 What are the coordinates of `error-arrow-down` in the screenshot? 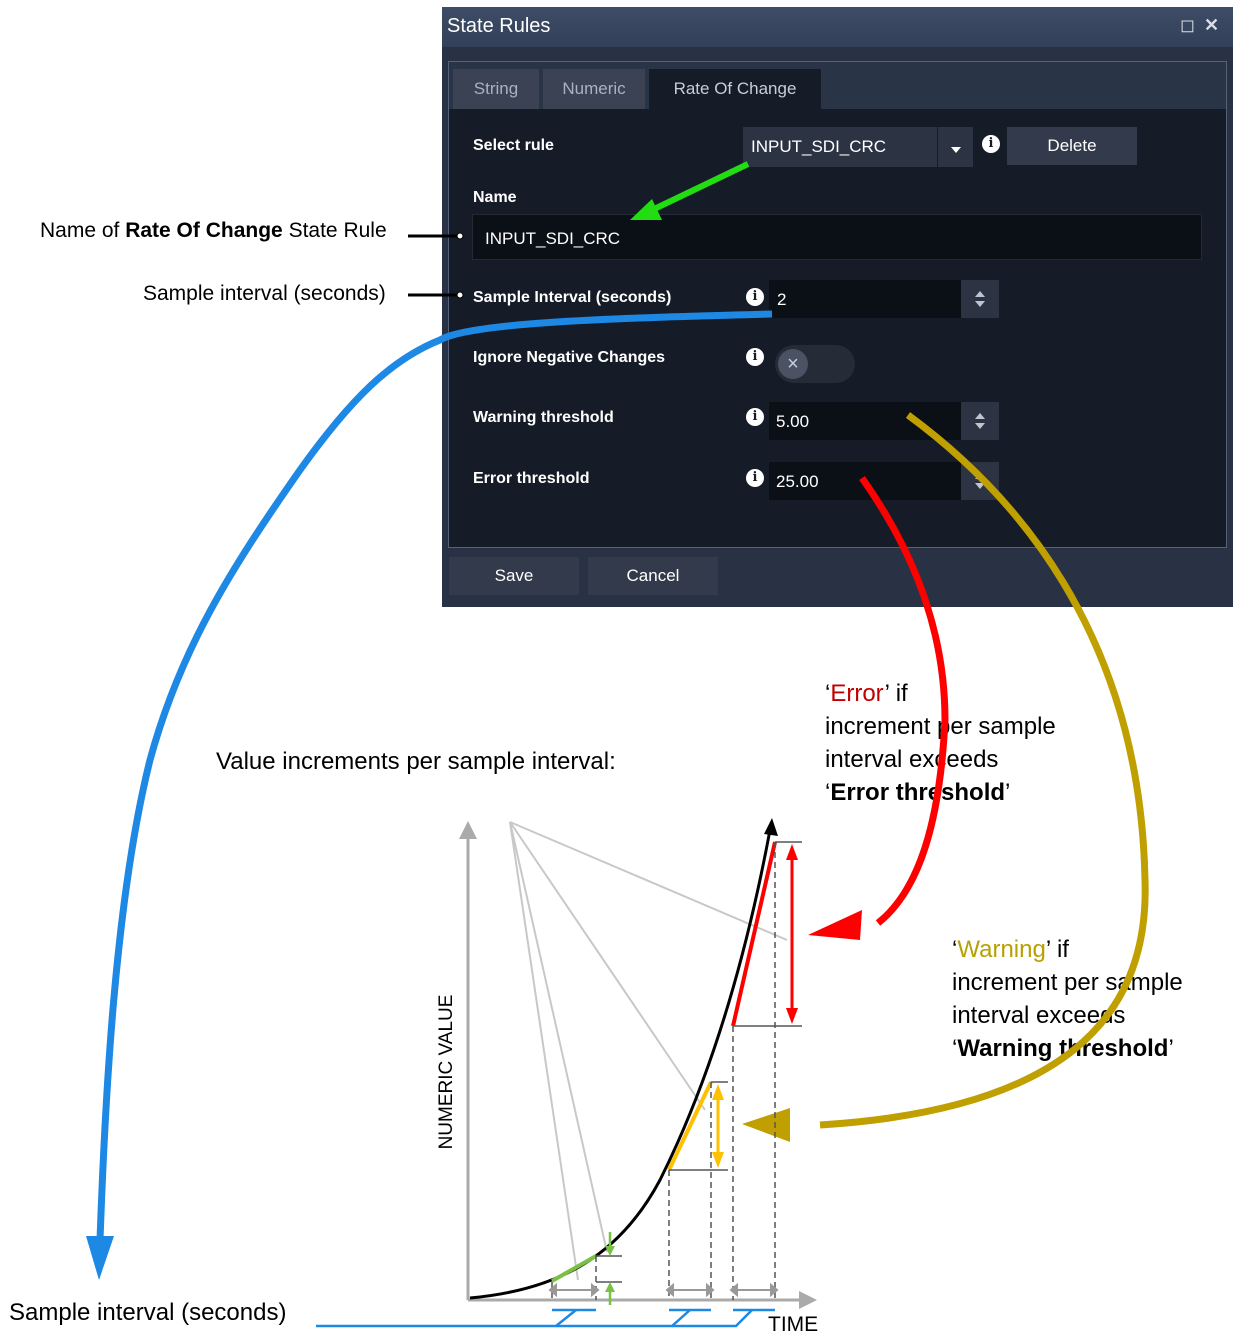 It's located at (792, 1016).